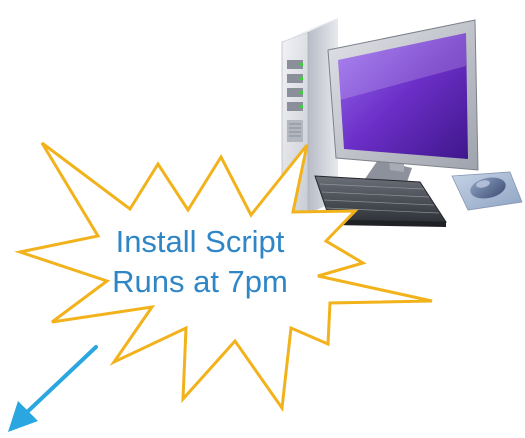 Image resolution: width=525 pixels, height=438 pixels. I want to click on mouse-icon, so click(487, 191).